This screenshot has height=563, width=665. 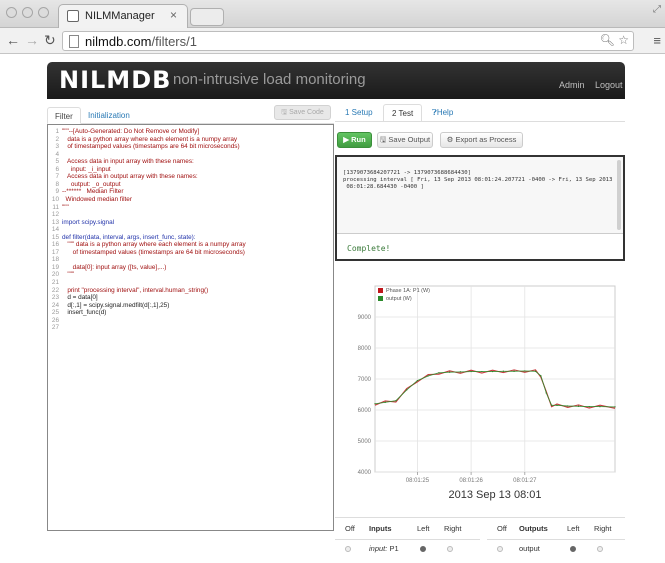 What do you see at coordinates (614, 40) in the screenshot?
I see `zoom-and-bookmark-icon: 🔍︎ ☆` at bounding box center [614, 40].